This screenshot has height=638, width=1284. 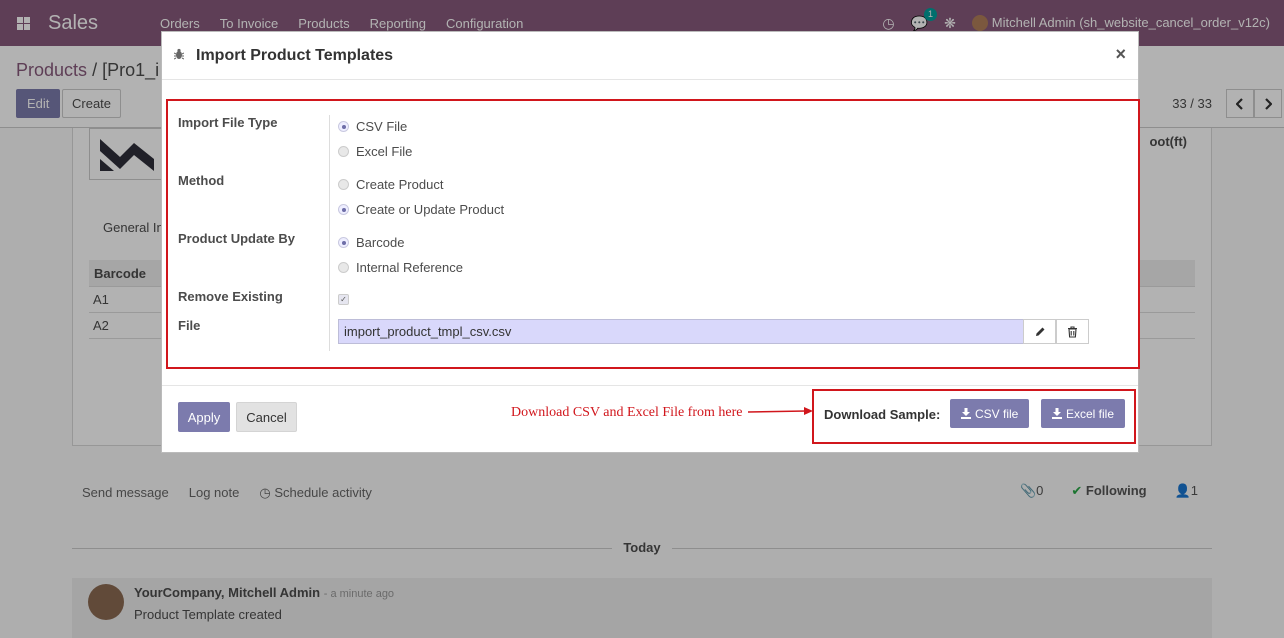 I want to click on edit-file-button, so click(x=1039, y=331).